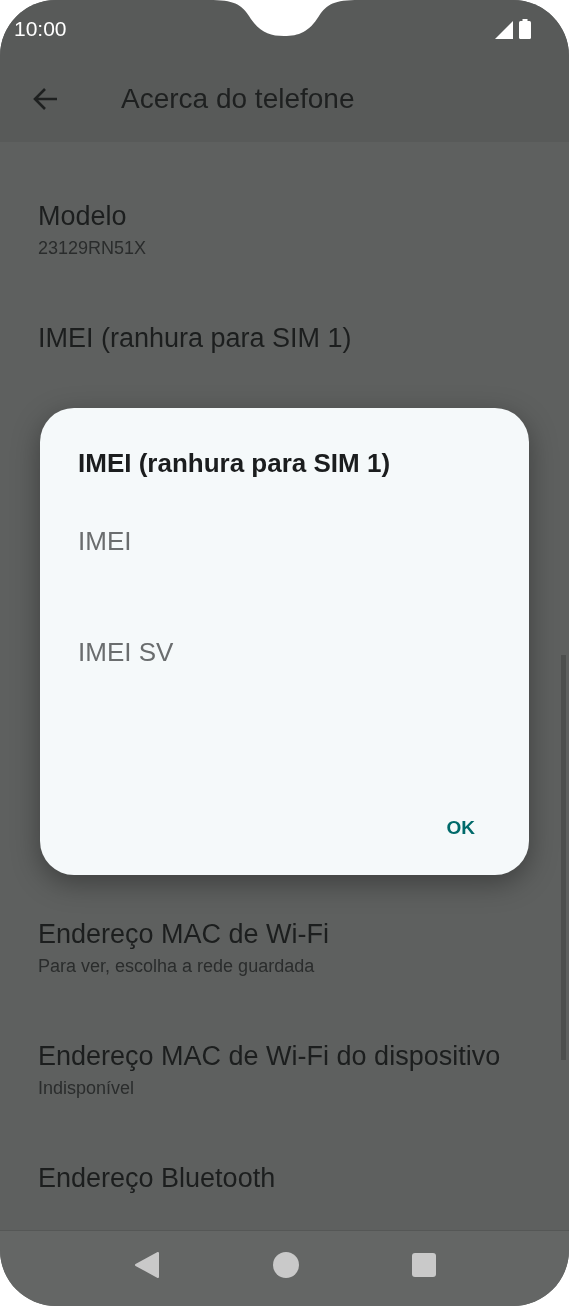 Image resolution: width=569 pixels, height=1306 pixels. I want to click on dialog-title: IMEI (ranhura para SIM 1), so click(235, 463).